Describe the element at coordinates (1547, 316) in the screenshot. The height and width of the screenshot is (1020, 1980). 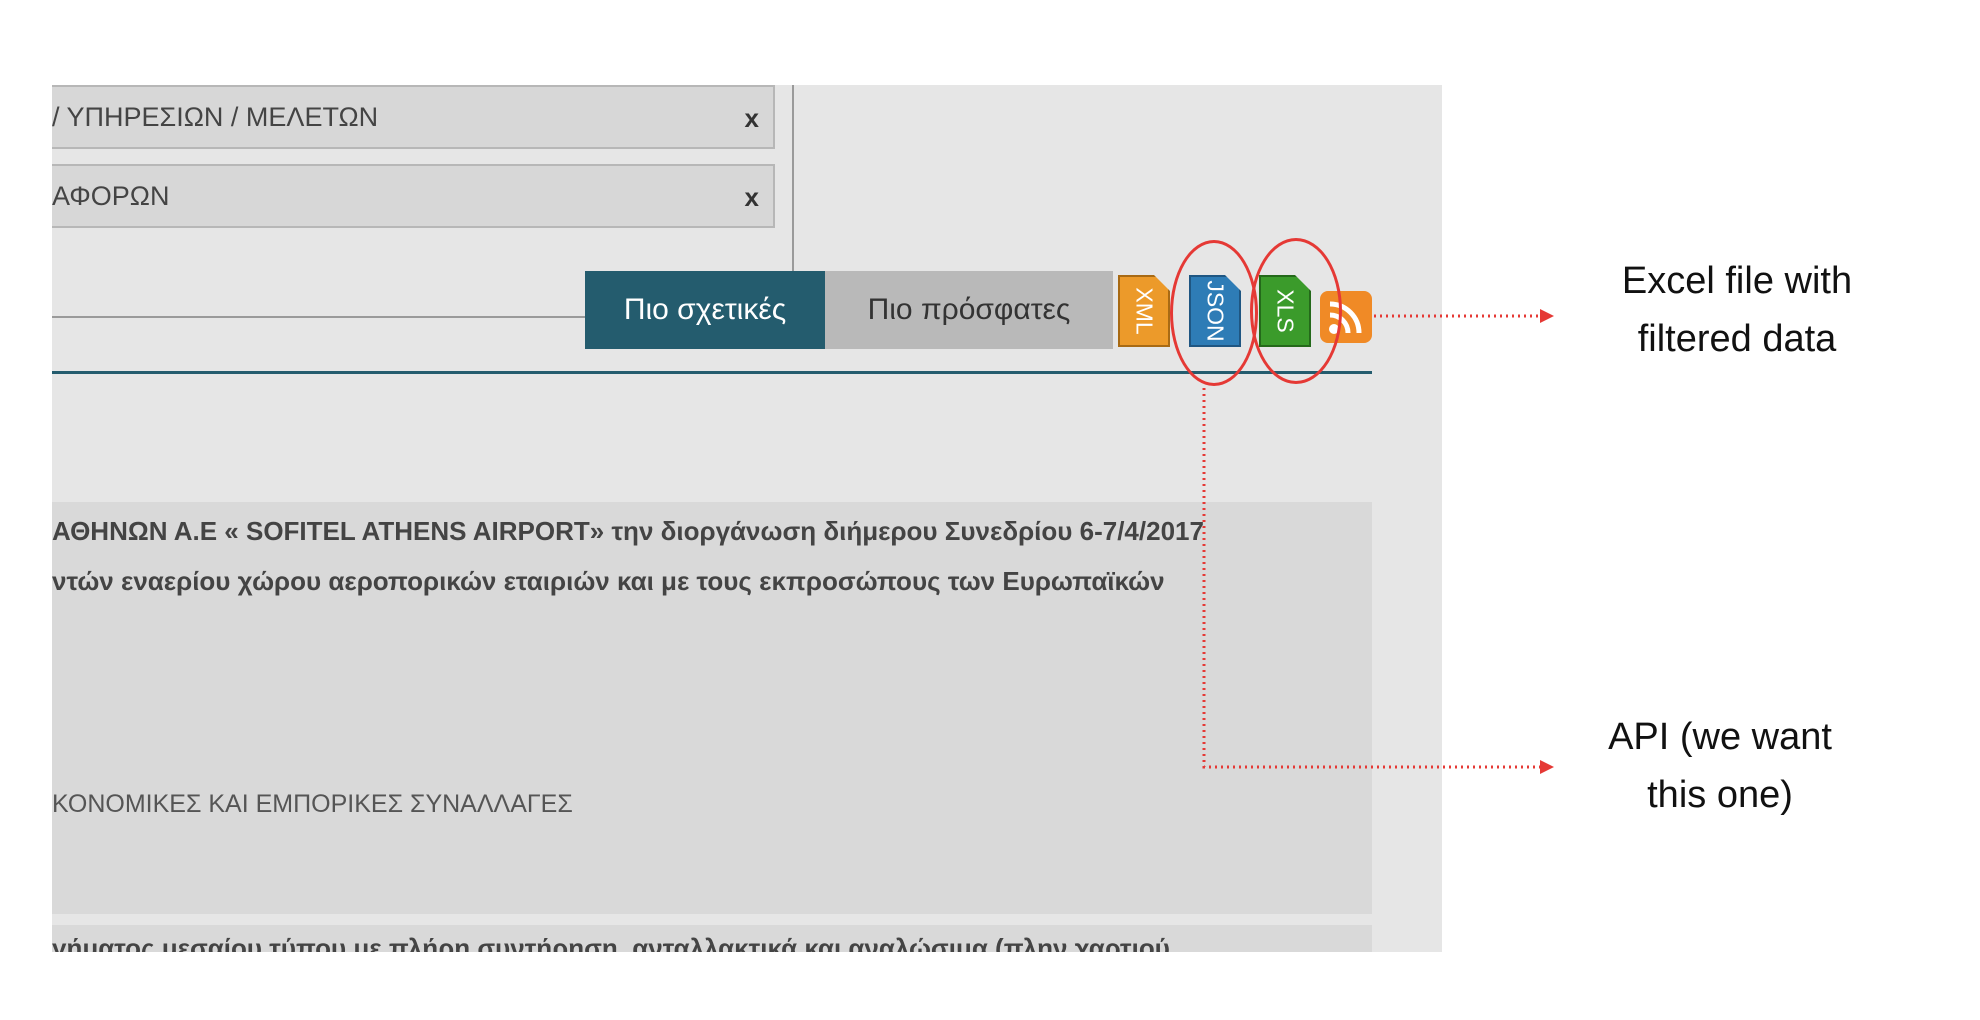
I see `excel-arrow-head` at that location.